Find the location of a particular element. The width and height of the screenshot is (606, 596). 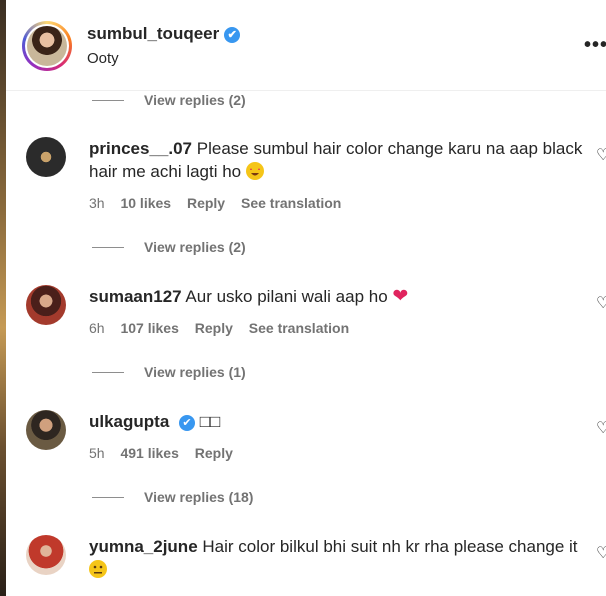

view-replies-button: View replies (18) is located at coordinates (172, 497).